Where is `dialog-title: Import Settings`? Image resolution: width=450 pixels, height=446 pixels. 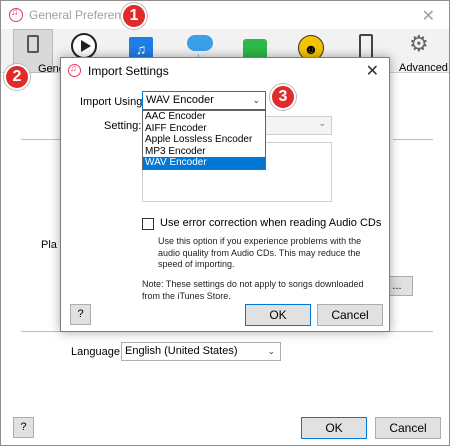
dialog-title: Import Settings is located at coordinates (128, 71).